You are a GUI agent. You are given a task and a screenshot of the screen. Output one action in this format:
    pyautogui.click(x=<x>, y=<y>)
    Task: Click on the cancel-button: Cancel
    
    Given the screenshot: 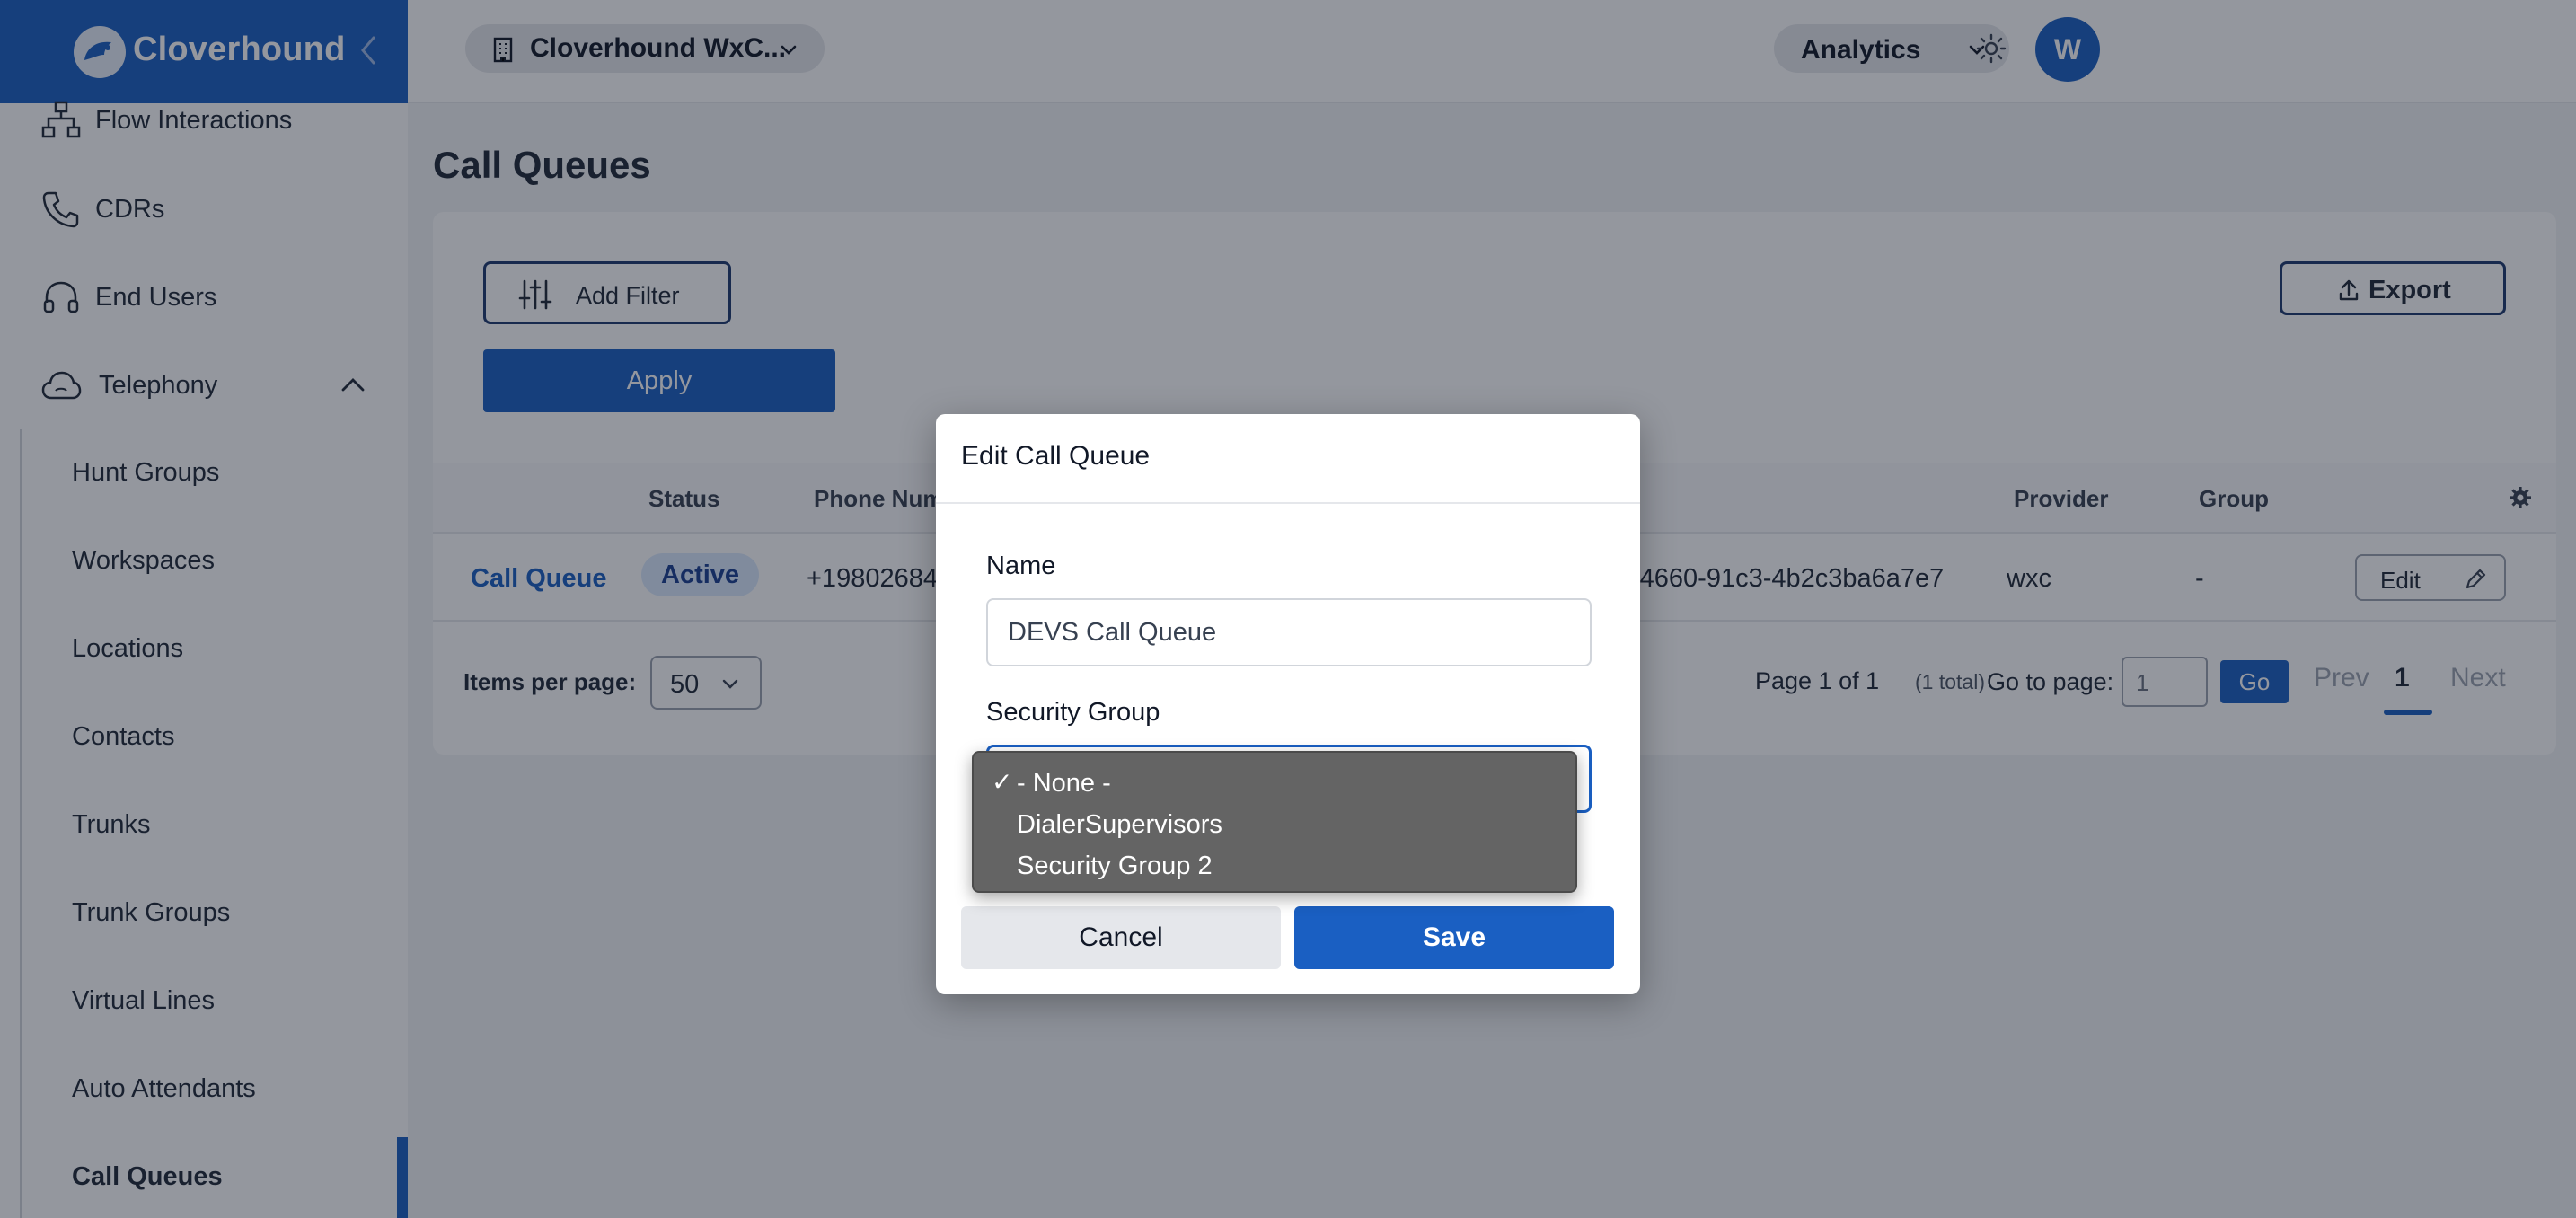 What is the action you would take?
    pyautogui.click(x=1121, y=937)
    